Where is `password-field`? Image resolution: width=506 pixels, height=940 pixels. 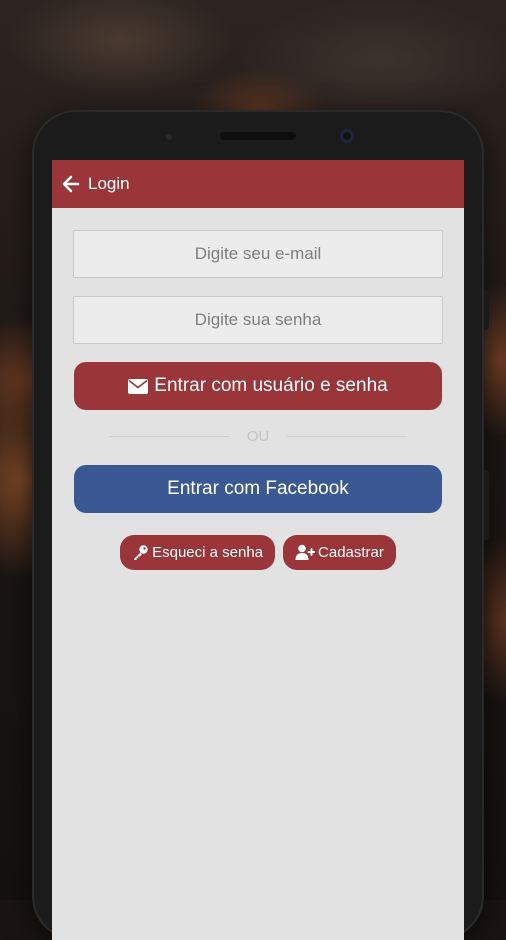
password-field is located at coordinates (258, 320).